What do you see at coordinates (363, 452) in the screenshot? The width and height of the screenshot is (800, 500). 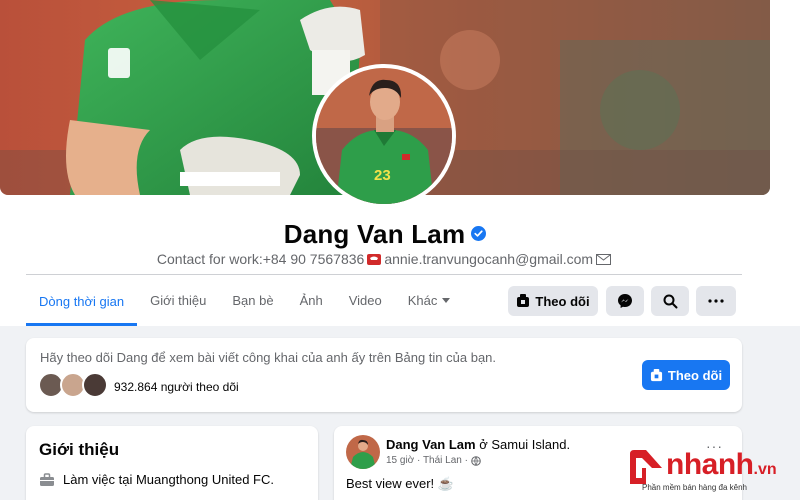 I see `post-author-avatar` at bounding box center [363, 452].